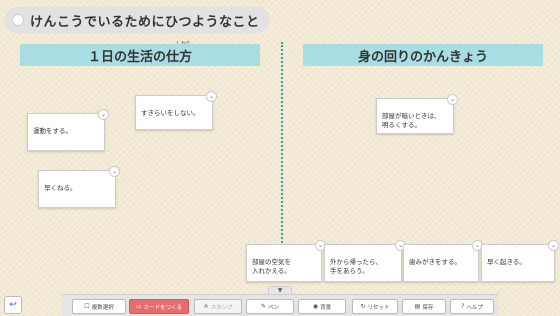 The width and height of the screenshot is (560, 316). I want to click on stamp-button: ♣ スタンプ, so click(218, 306).